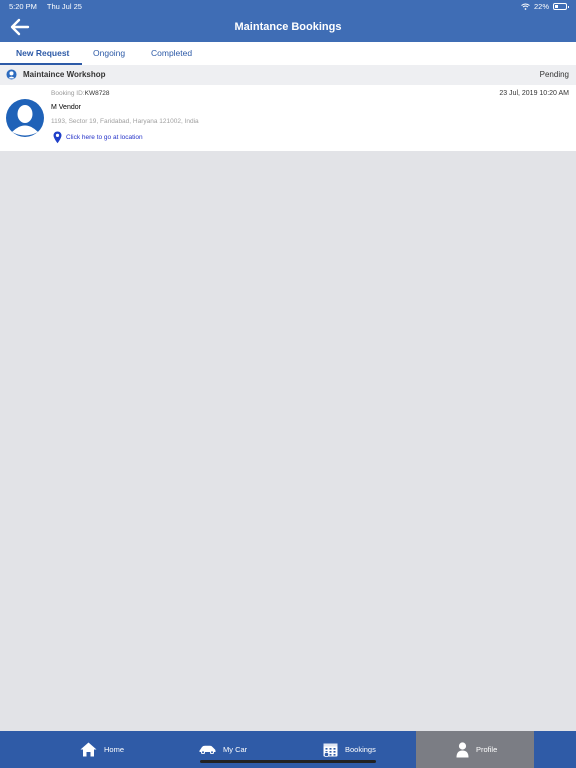 The image size is (576, 768). I want to click on tab-bar: New Request Ongoing Completed, so click(288, 54).